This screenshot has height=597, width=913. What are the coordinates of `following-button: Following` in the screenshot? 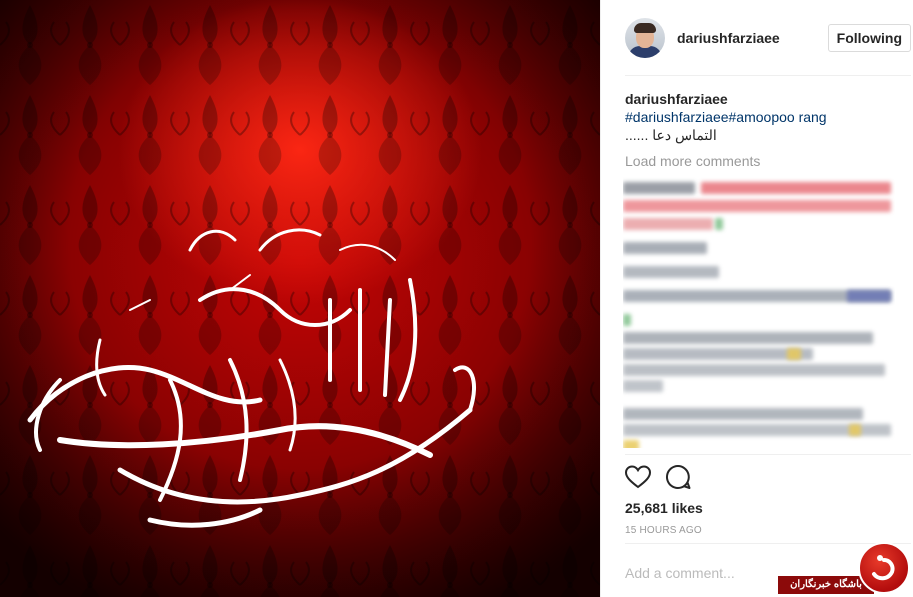 It's located at (869, 38).